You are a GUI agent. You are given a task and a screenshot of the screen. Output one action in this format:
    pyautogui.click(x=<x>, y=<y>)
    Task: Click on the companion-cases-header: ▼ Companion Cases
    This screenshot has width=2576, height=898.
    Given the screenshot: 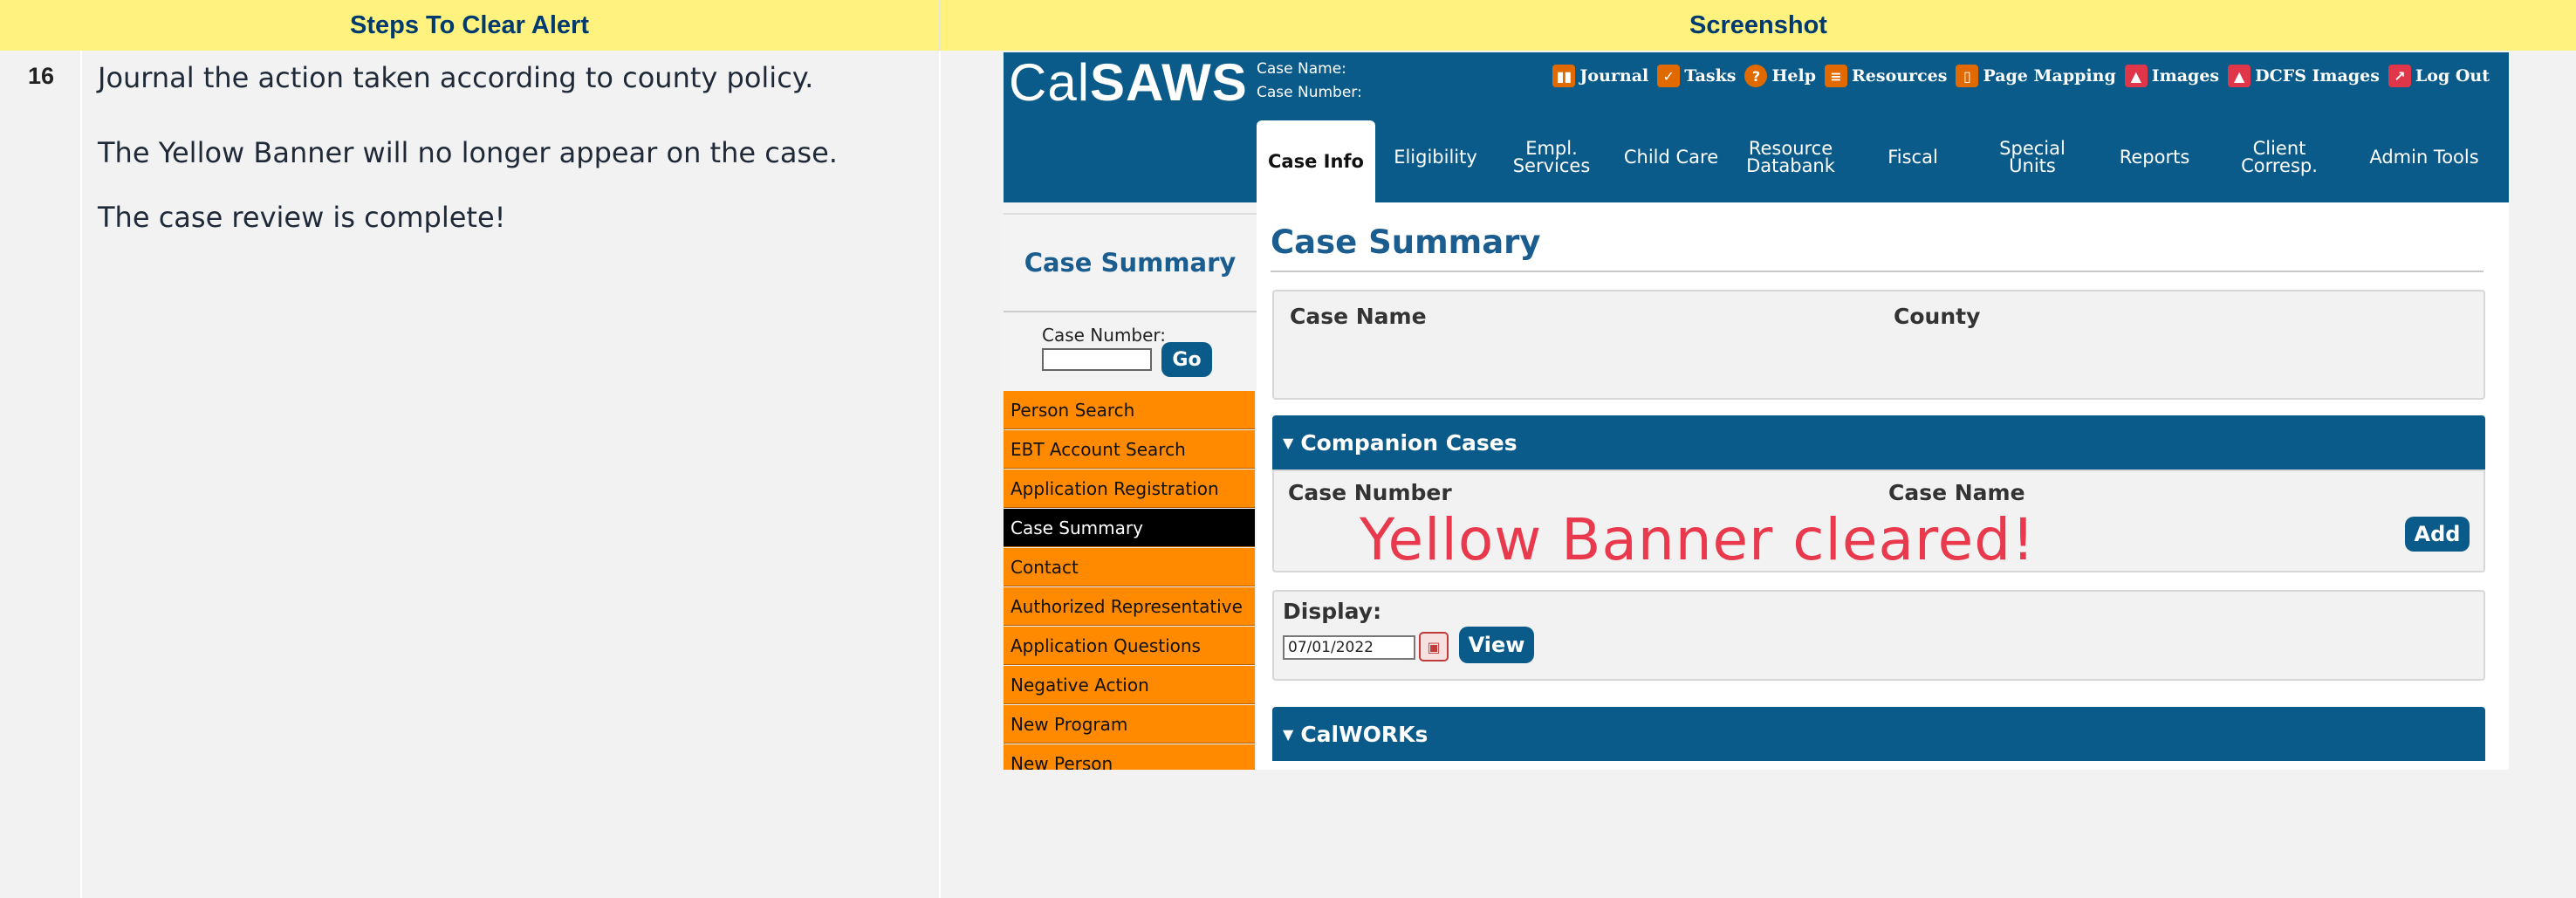 What is the action you would take?
    pyautogui.click(x=1878, y=443)
    